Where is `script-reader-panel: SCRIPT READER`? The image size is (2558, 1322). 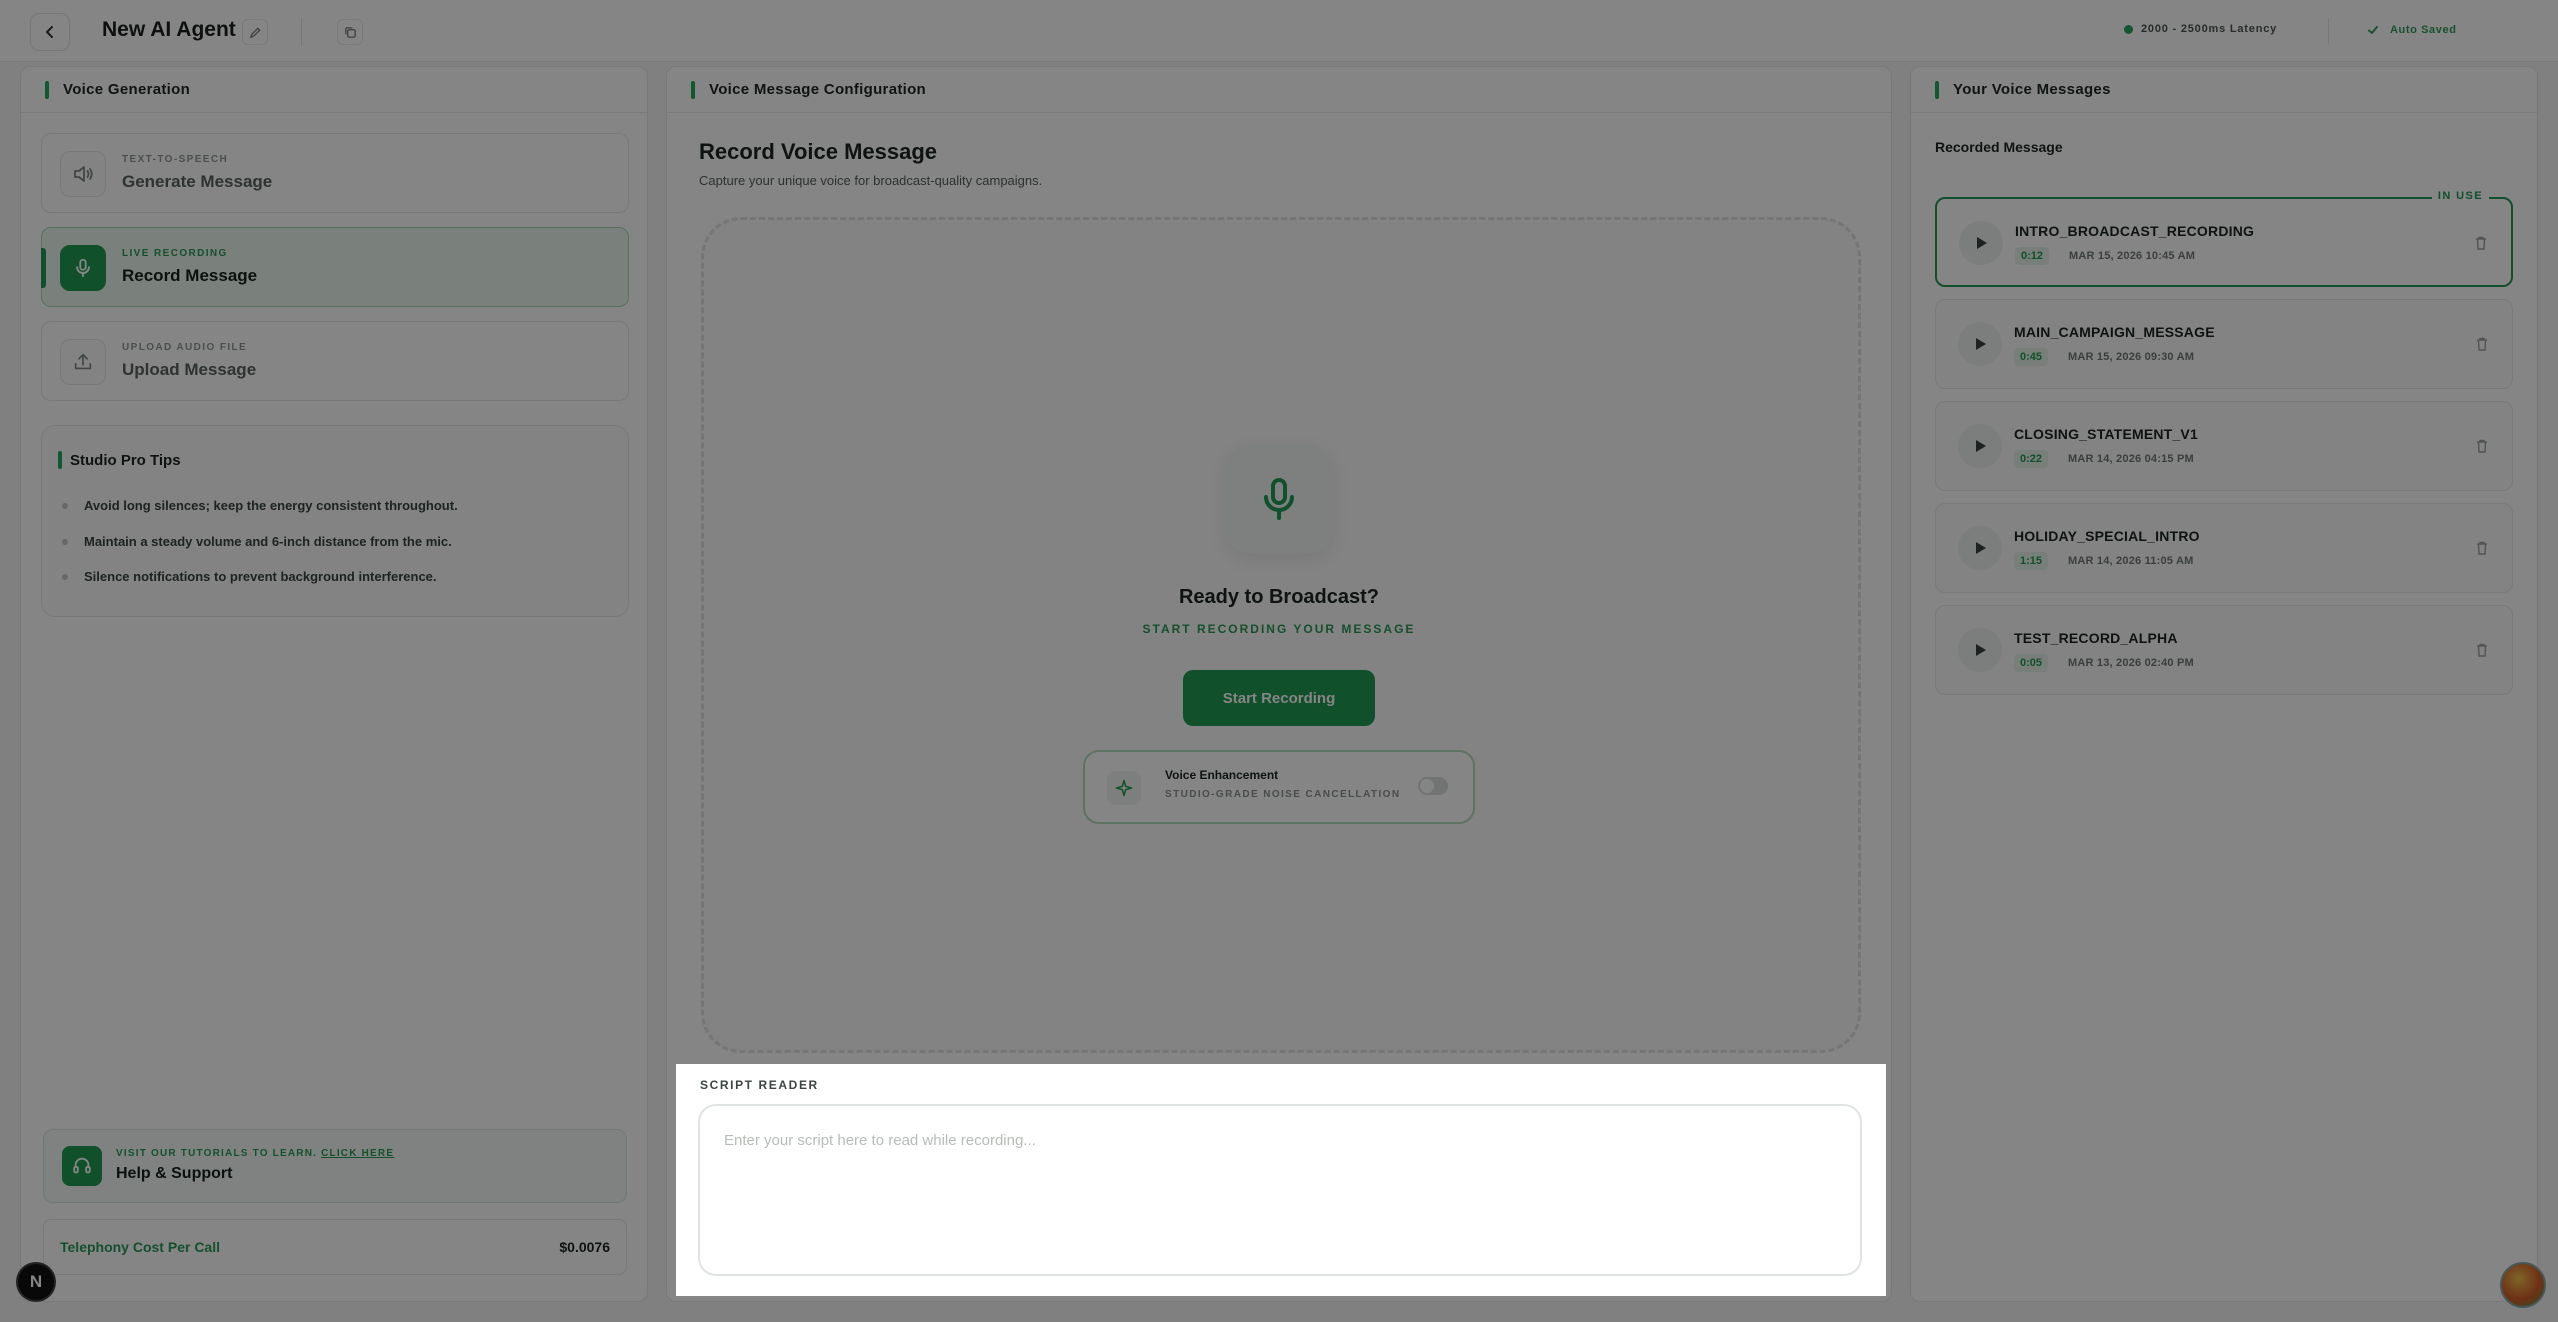 script-reader-panel: SCRIPT READER is located at coordinates (1281, 1180).